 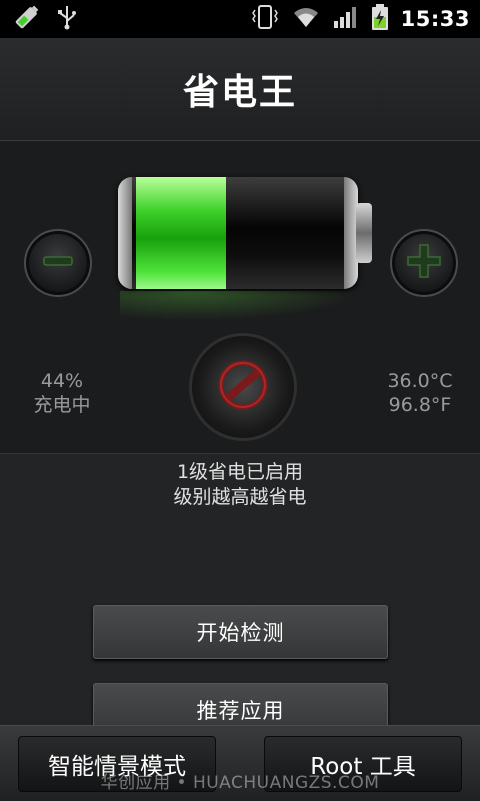 I want to click on battery-percent: 44%, so click(x=62, y=381).